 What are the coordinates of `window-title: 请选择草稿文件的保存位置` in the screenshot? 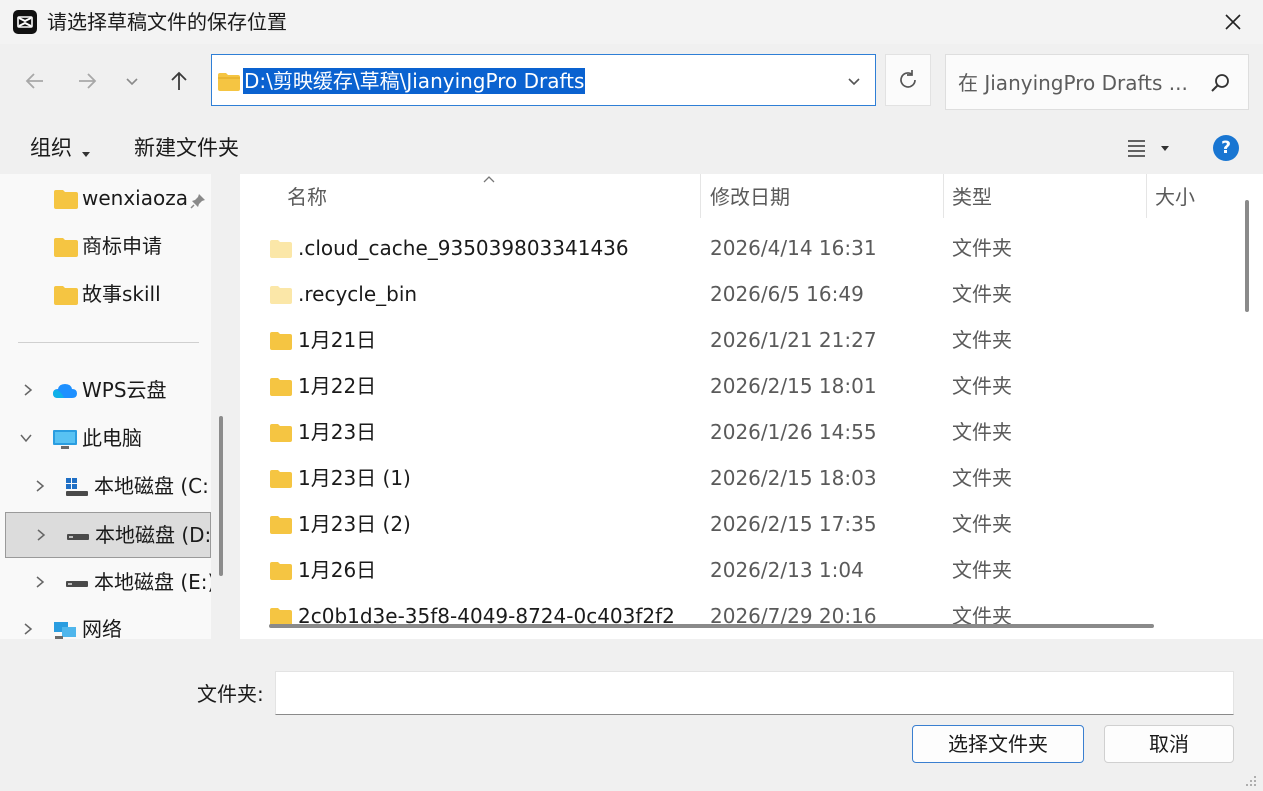 It's located at (167, 22).